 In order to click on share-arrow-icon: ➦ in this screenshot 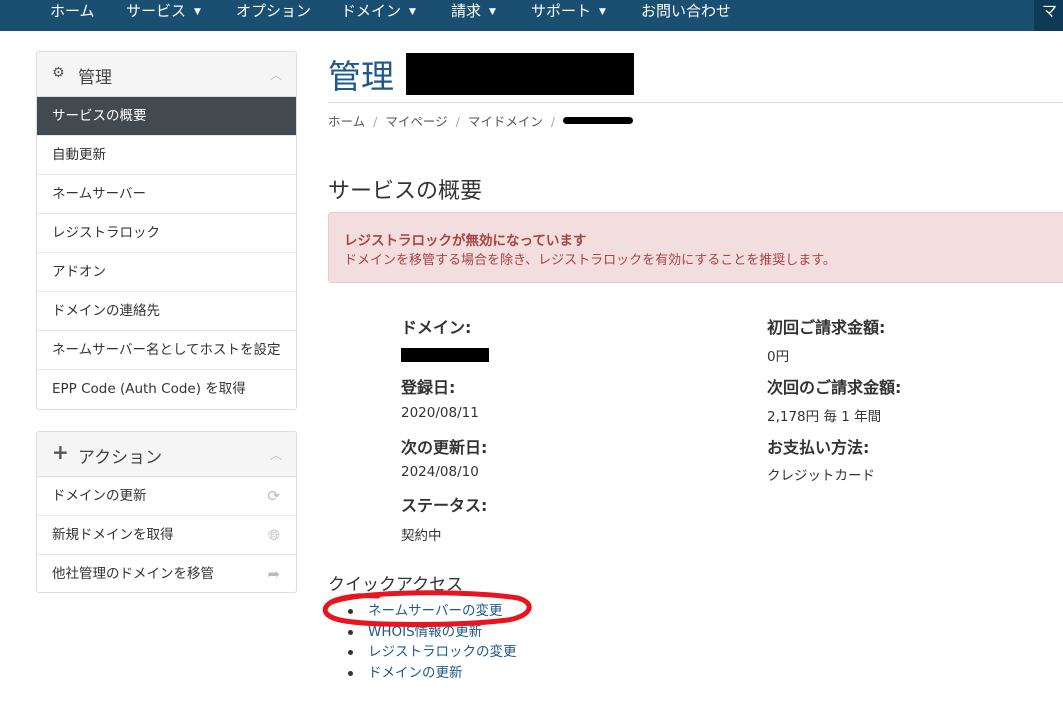, I will do `click(273, 574)`.